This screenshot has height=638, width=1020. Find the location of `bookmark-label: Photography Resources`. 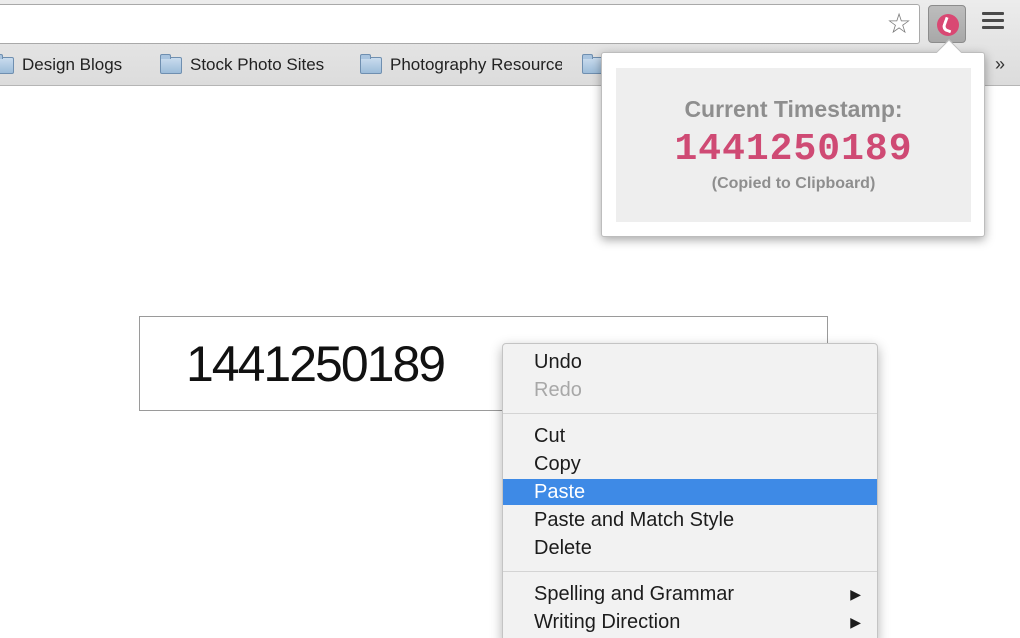

bookmark-label: Photography Resources is located at coordinates (476, 64).